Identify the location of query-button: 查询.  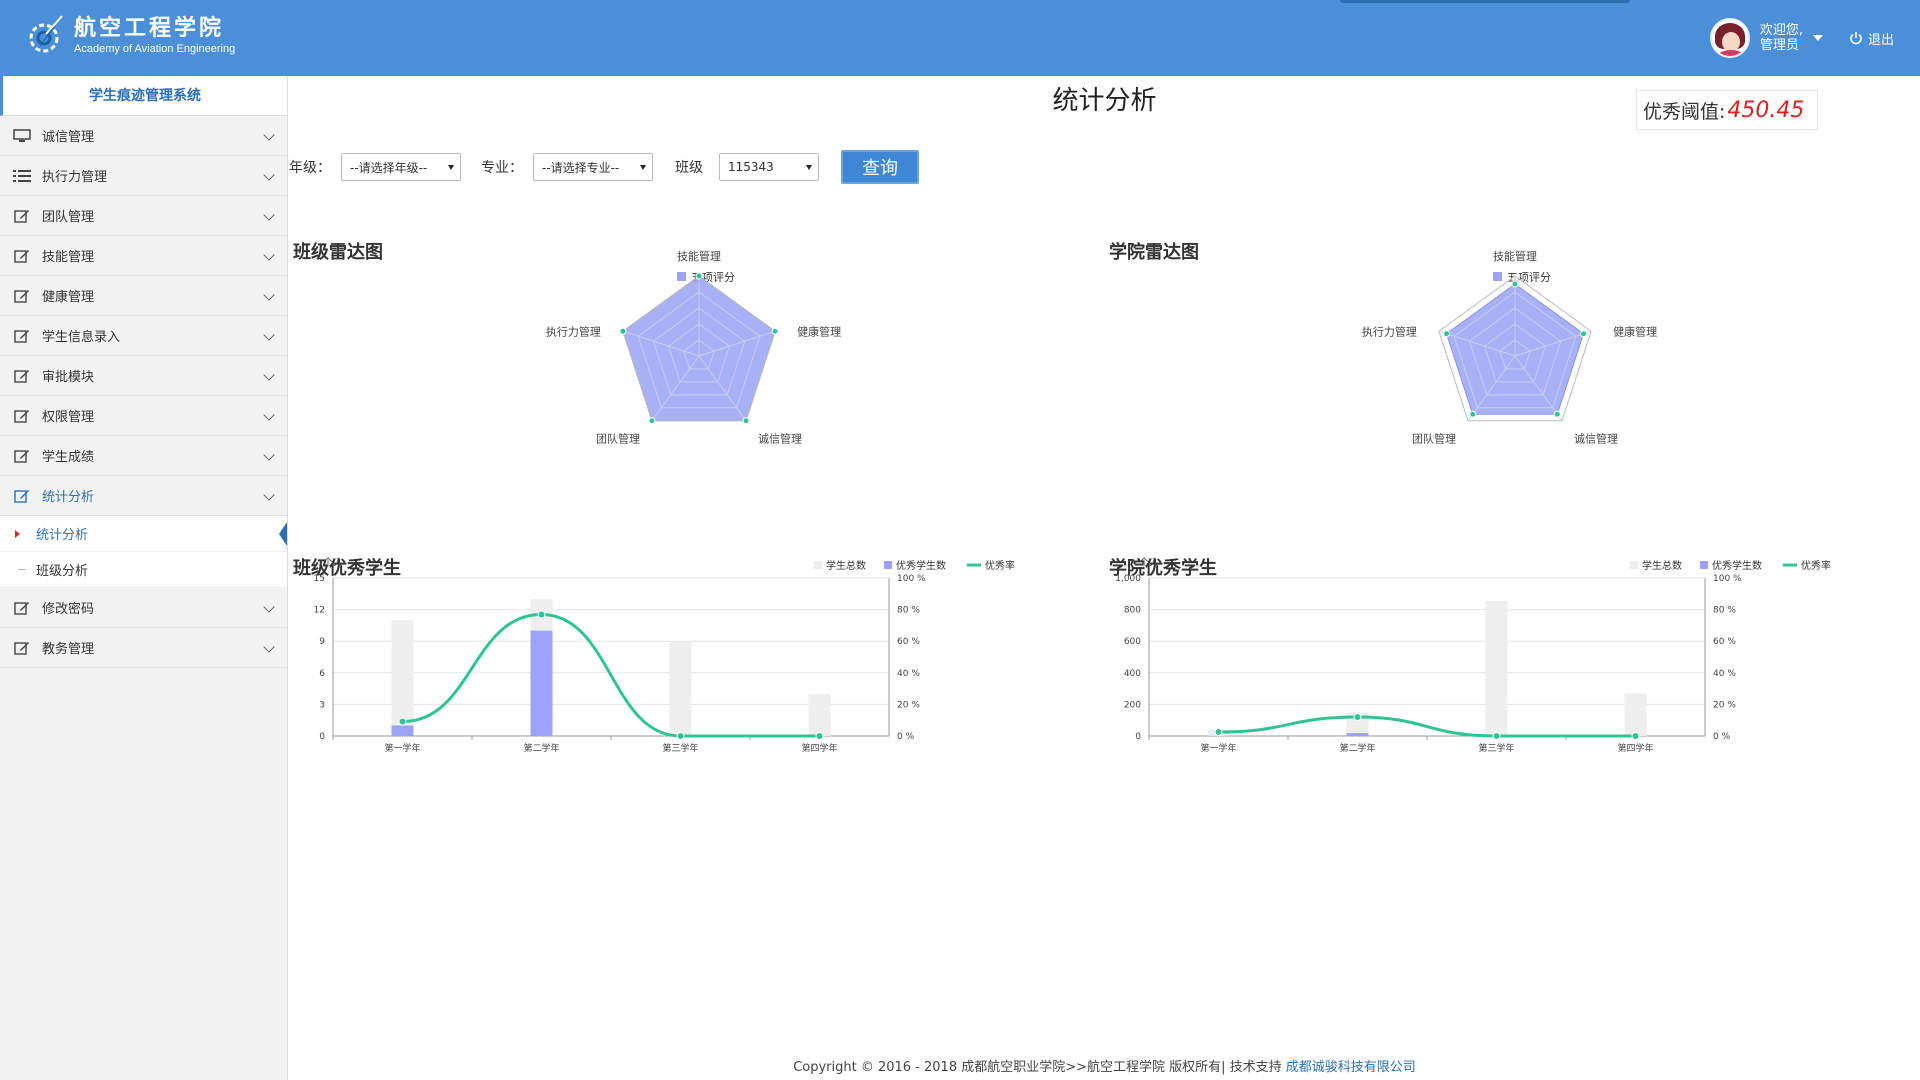
(880, 167).